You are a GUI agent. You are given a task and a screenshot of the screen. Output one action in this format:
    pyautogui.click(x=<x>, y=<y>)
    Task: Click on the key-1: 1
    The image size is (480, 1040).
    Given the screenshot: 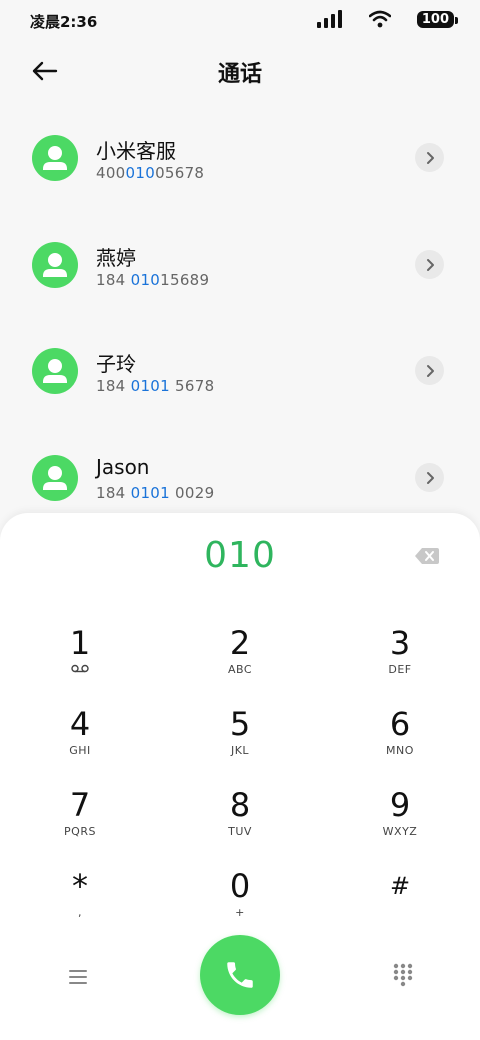 What is the action you would take?
    pyautogui.click(x=80, y=660)
    